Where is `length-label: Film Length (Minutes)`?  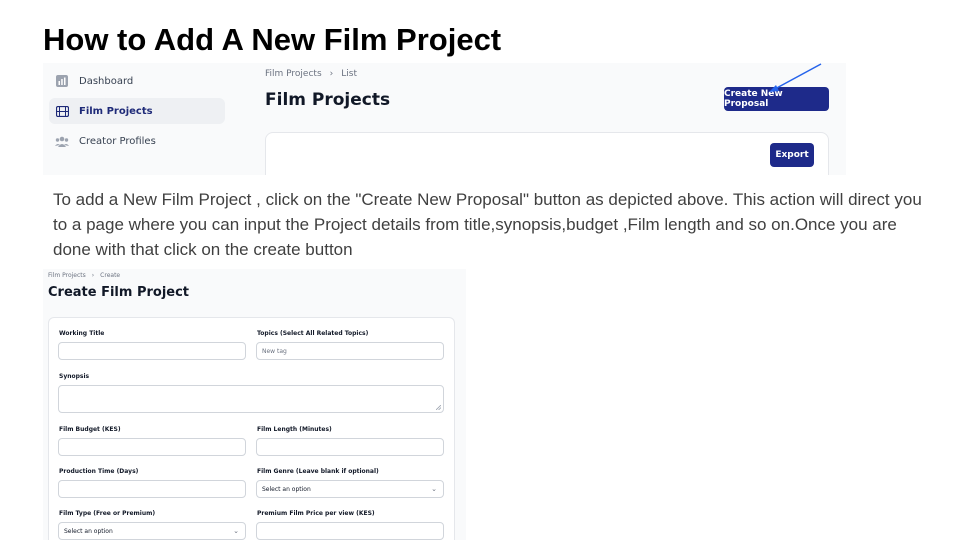 length-label: Film Length (Minutes) is located at coordinates (294, 429).